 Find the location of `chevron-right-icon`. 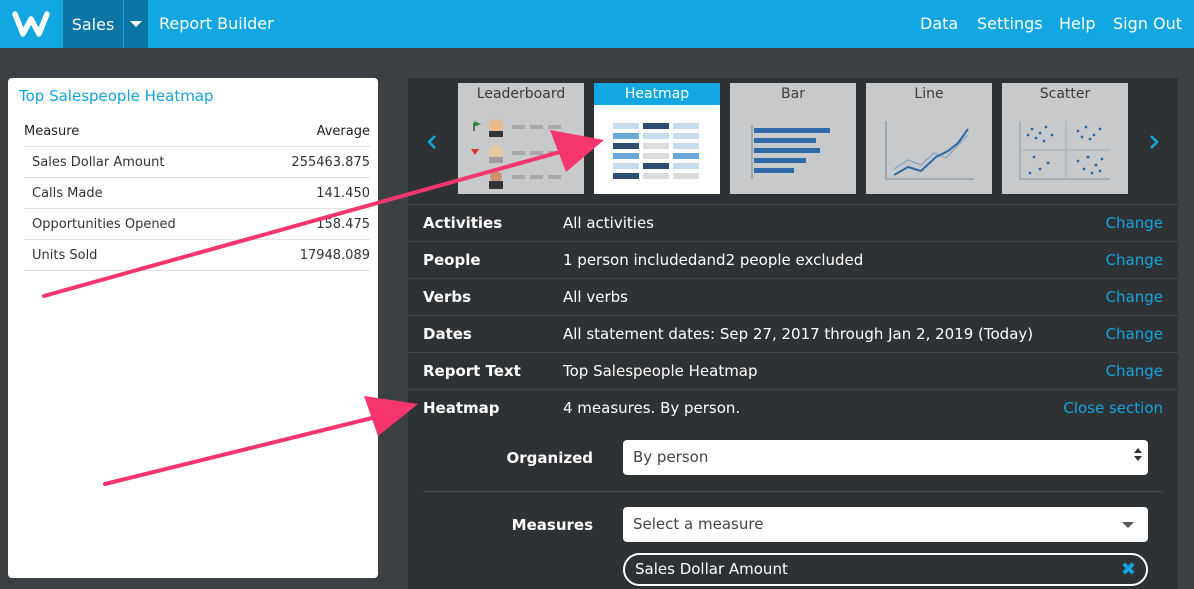

chevron-right-icon is located at coordinates (1154, 142).